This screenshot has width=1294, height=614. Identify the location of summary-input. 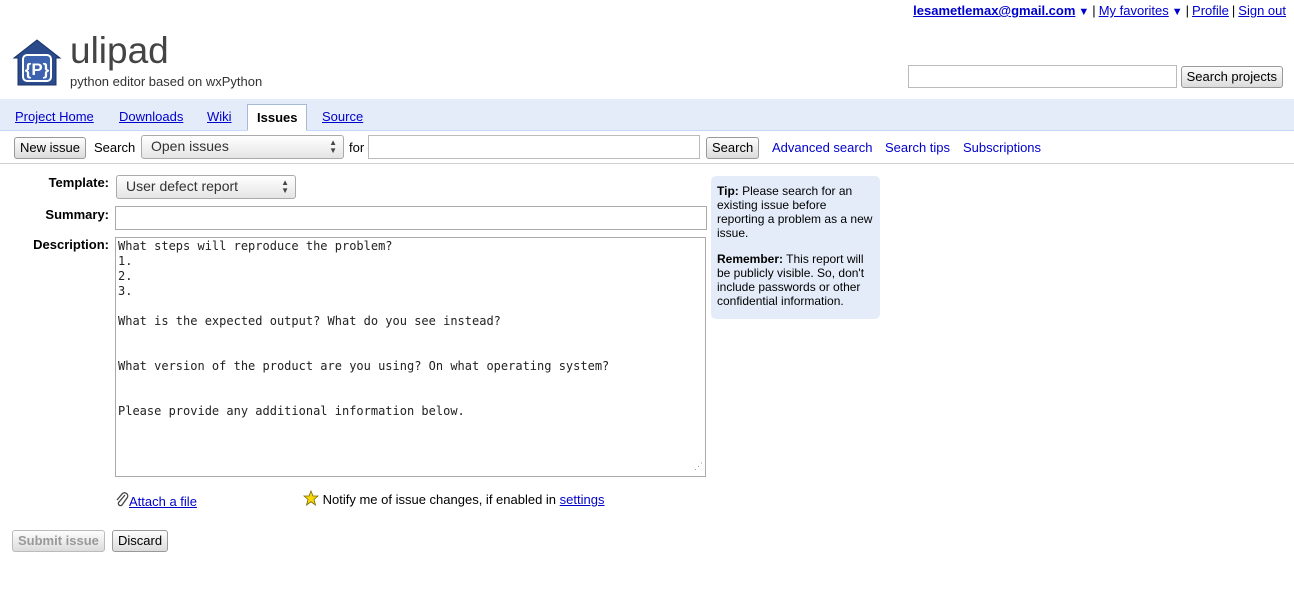
(411, 218).